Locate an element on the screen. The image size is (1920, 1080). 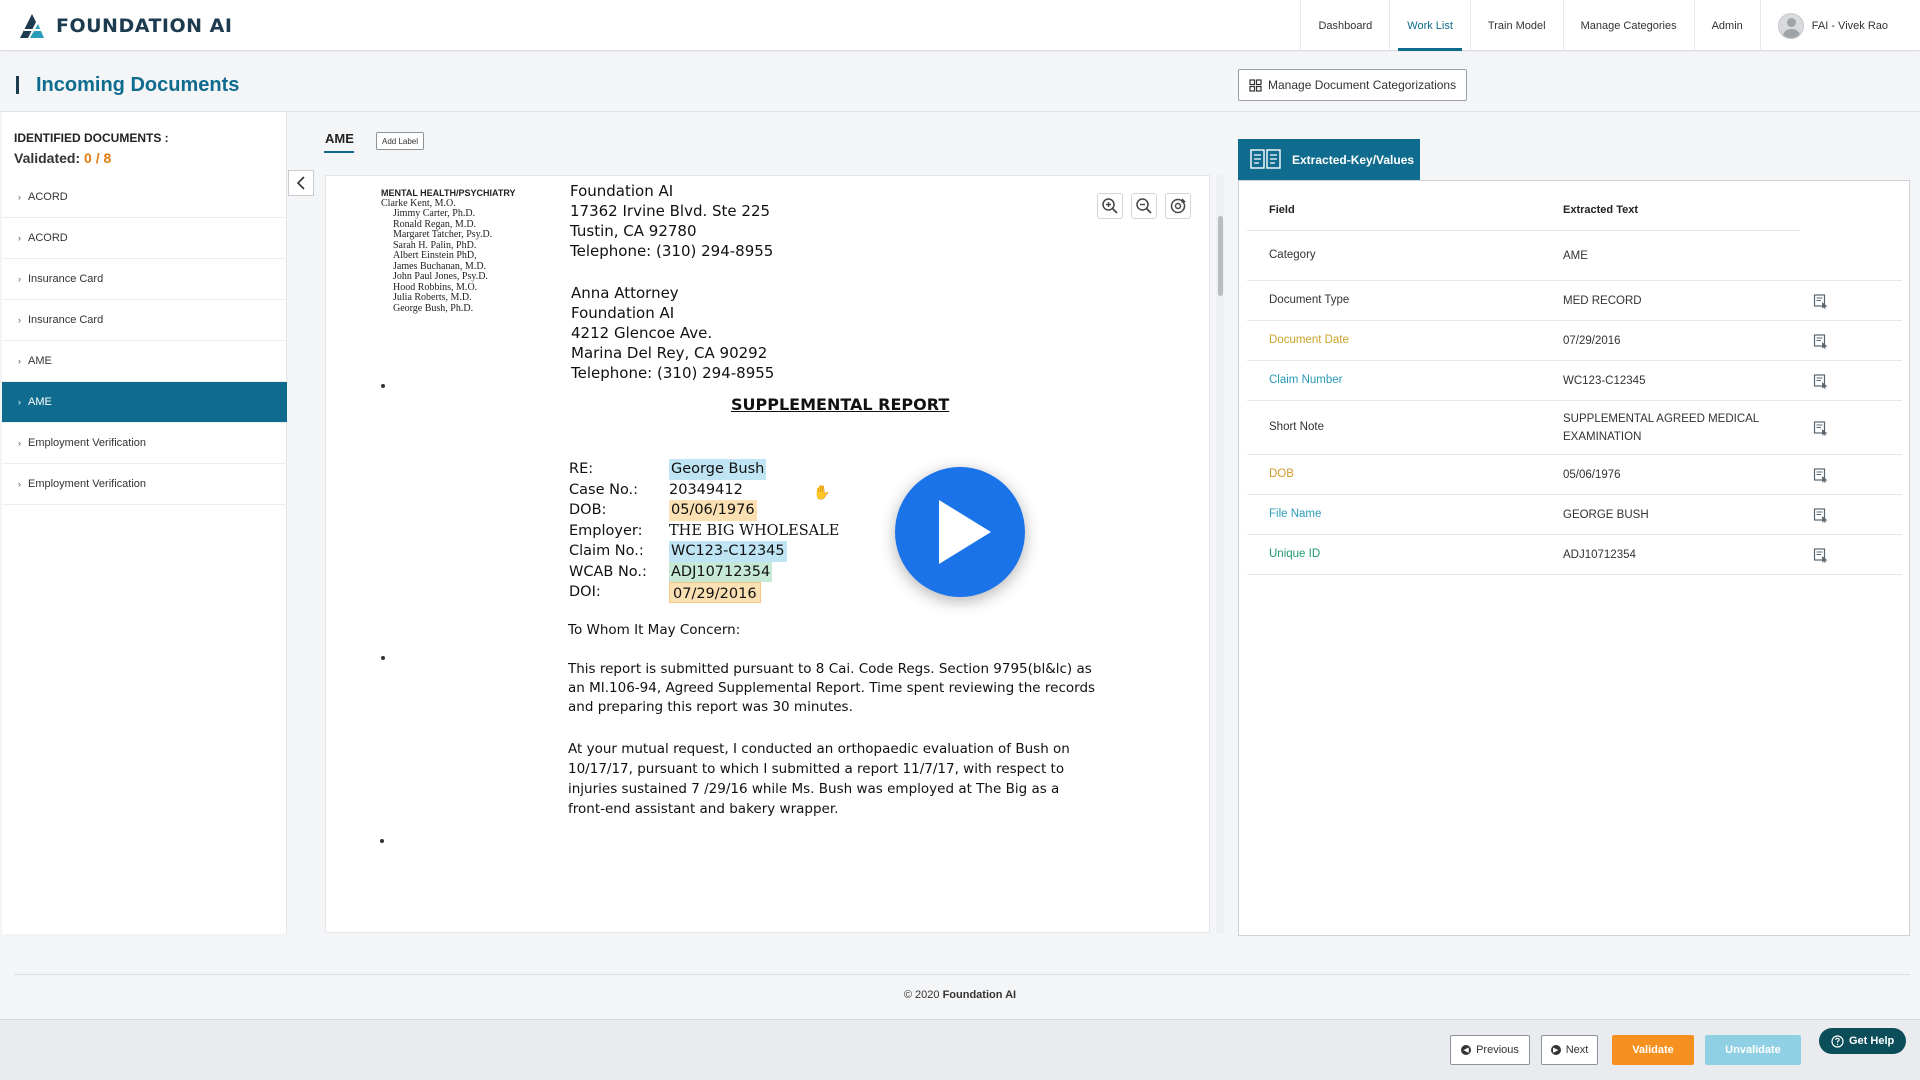
kv-row: File Name GEORGE BUSH is located at coordinates (1574, 515).